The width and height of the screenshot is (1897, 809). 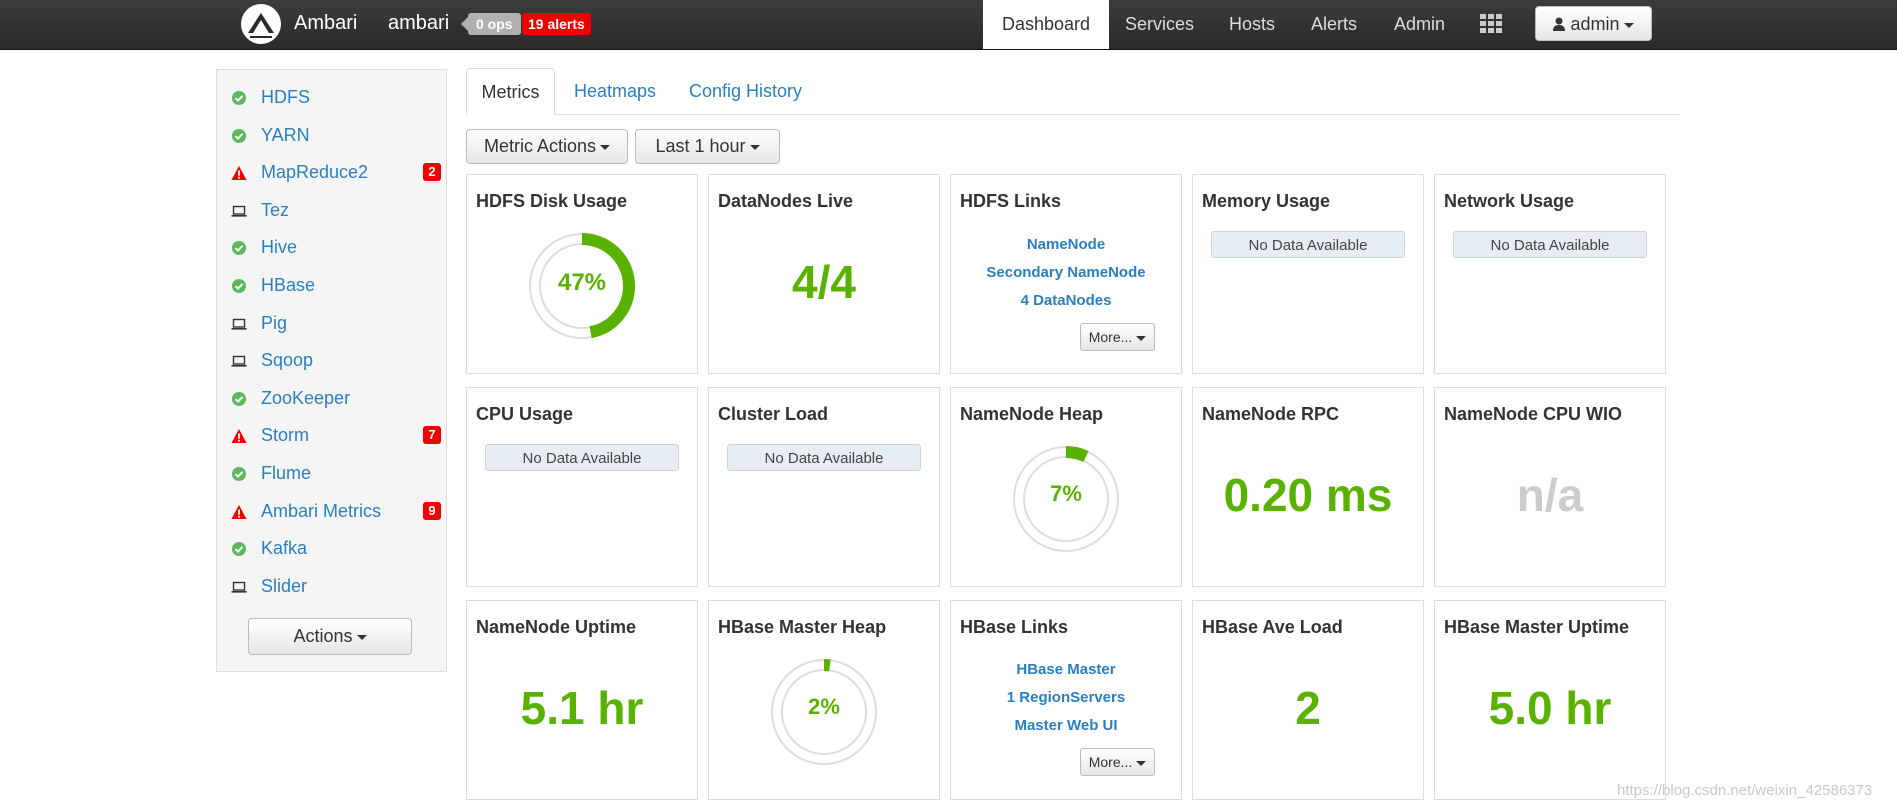 What do you see at coordinates (284, 548) in the screenshot?
I see `sidebar-item-label: Kafka` at bounding box center [284, 548].